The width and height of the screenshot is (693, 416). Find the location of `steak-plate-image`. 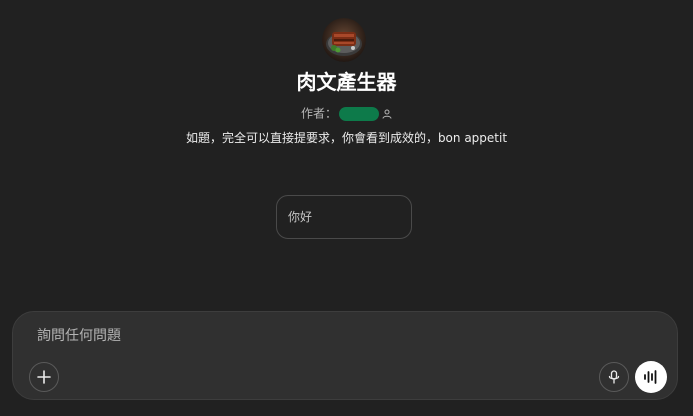

steak-plate-image is located at coordinates (344, 40).